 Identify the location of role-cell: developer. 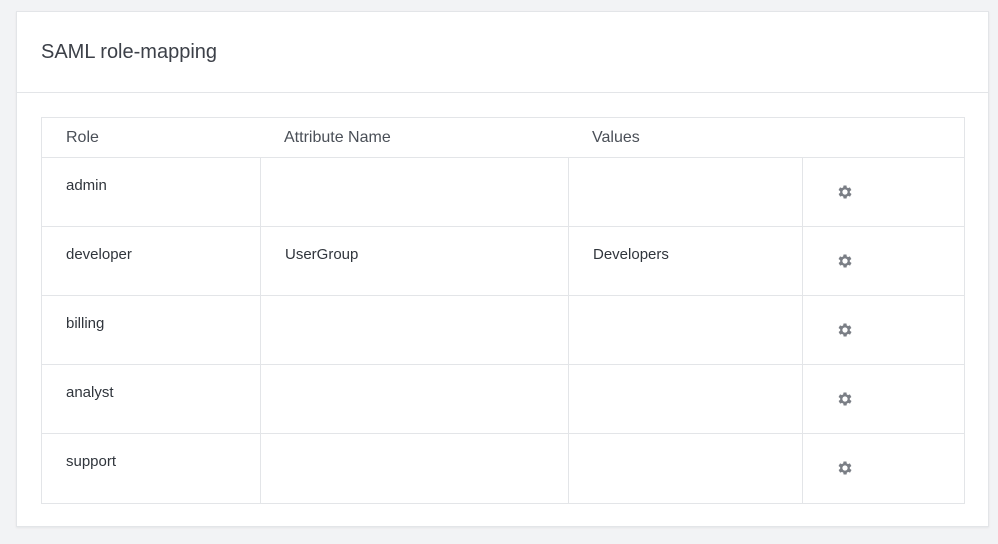
(151, 261).